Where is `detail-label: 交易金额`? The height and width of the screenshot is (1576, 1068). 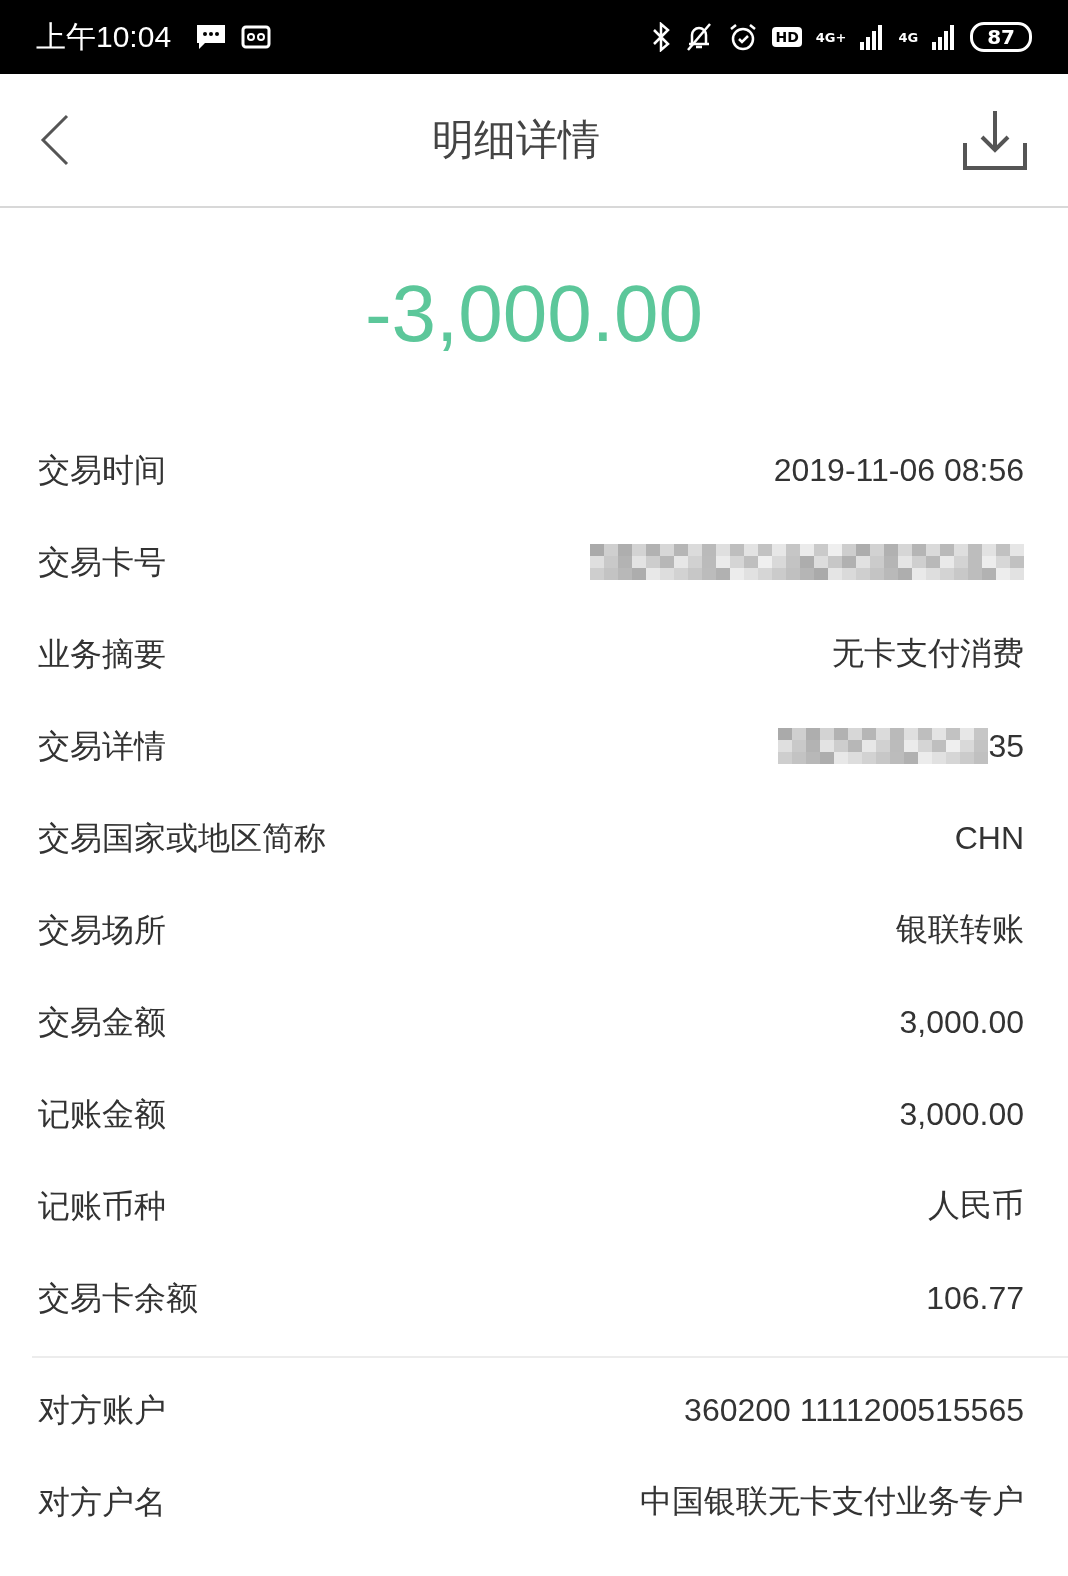 detail-label: 交易金额 is located at coordinates (102, 1022).